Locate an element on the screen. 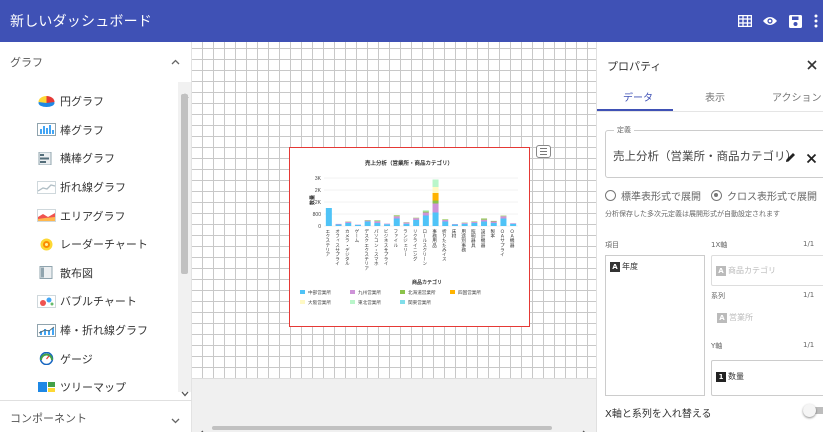 The height and width of the screenshot is (432, 823). scroll-up-arrow-icon is located at coordinates (185, 91).